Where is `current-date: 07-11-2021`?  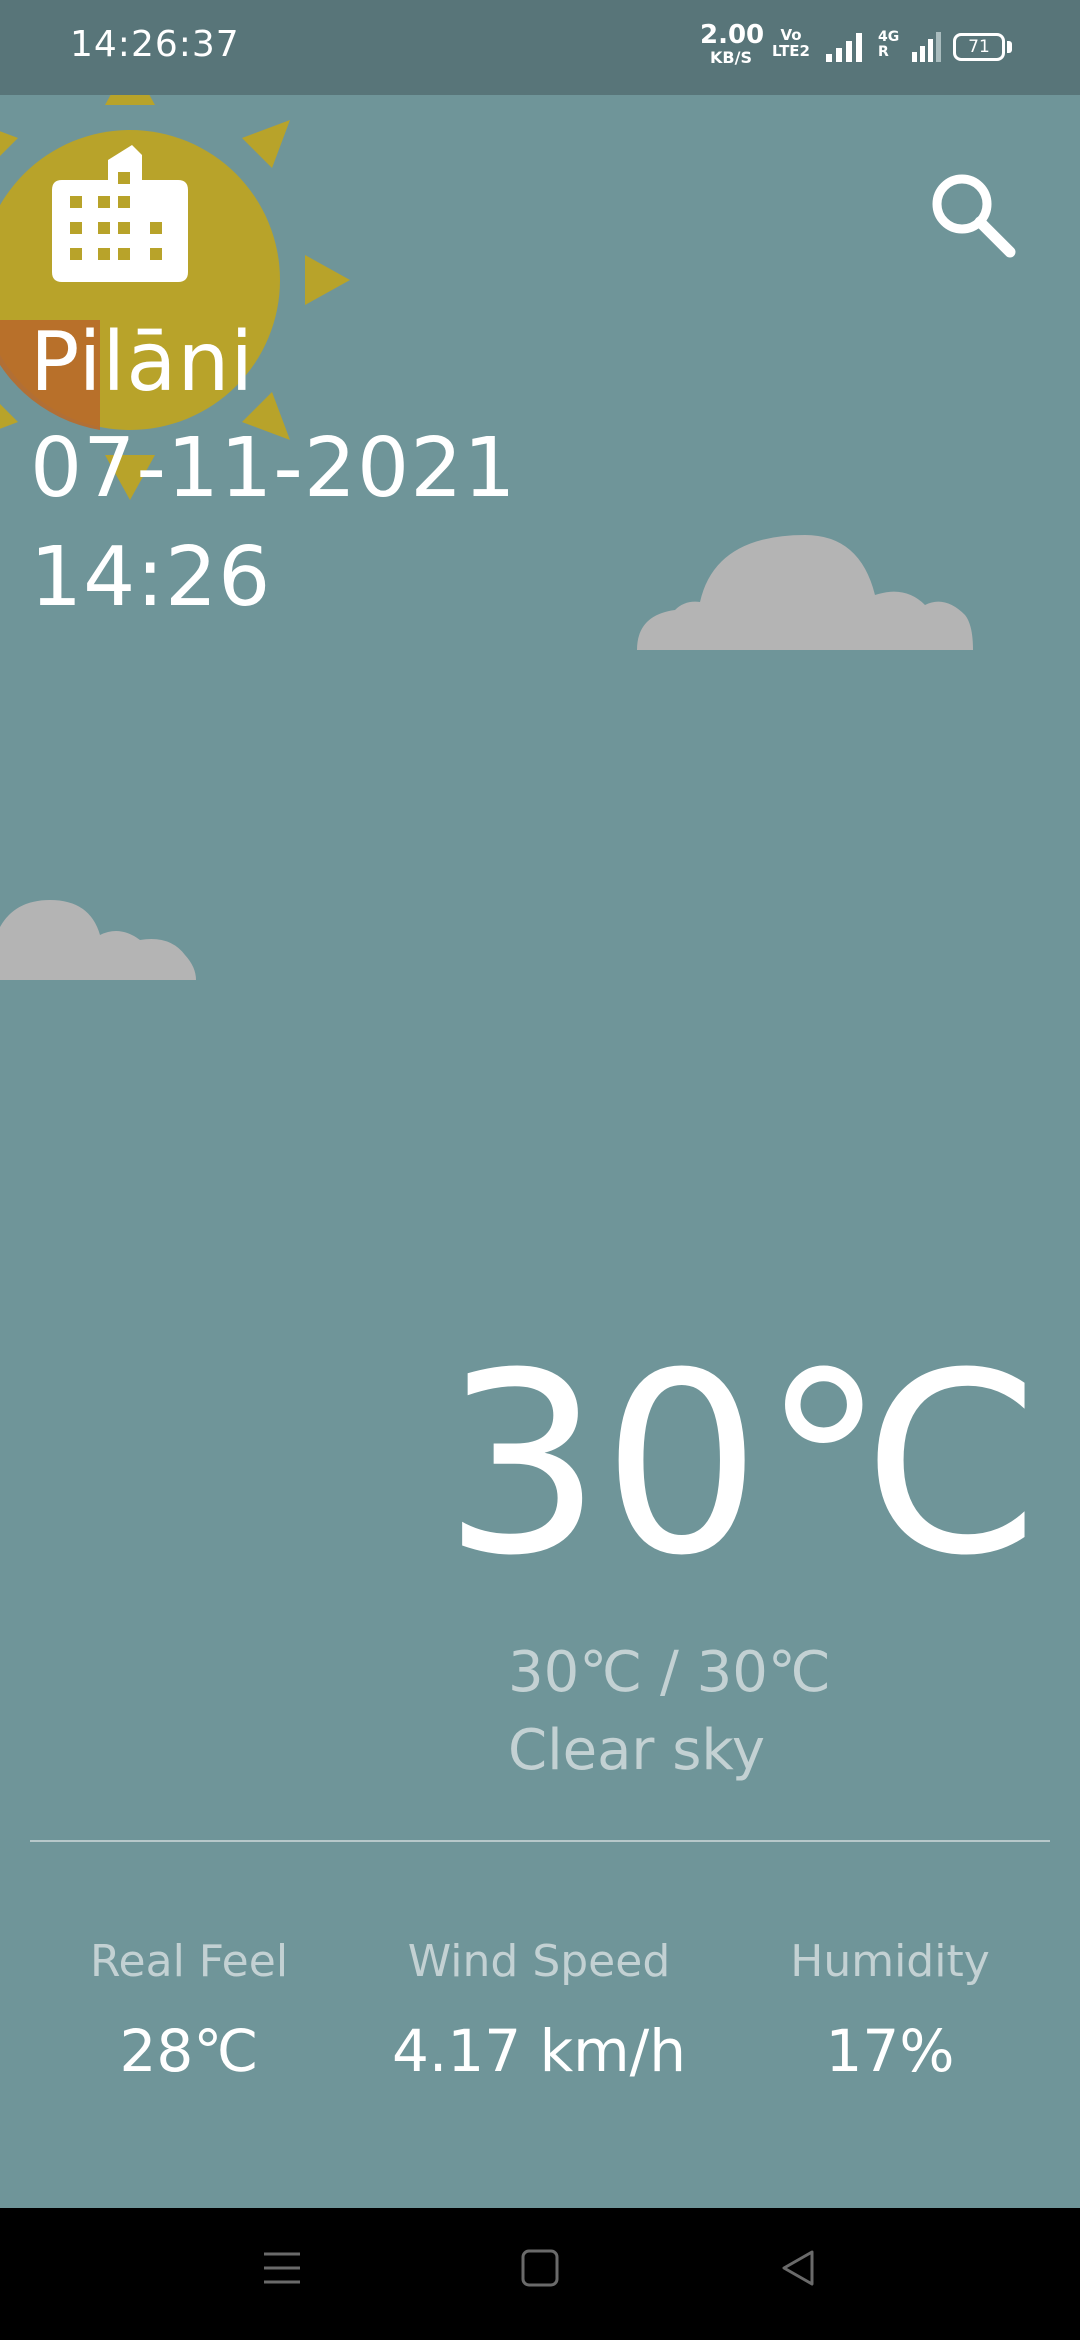
current-date: 07-11-2021 is located at coordinates (273, 468).